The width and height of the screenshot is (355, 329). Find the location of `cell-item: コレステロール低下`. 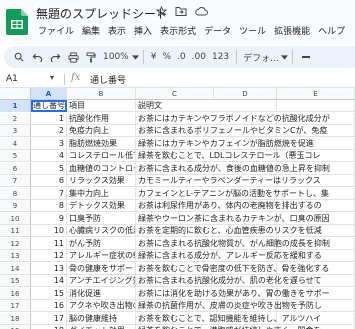

cell-item: コレステロール低下 is located at coordinates (101, 156).